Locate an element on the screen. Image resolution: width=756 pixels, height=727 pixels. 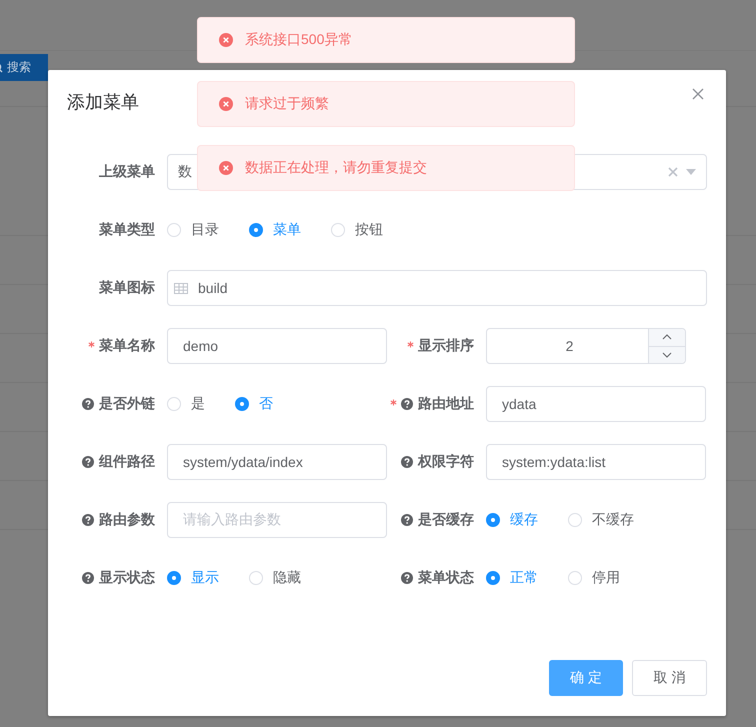
number-field: 2 is located at coordinates (586, 346).